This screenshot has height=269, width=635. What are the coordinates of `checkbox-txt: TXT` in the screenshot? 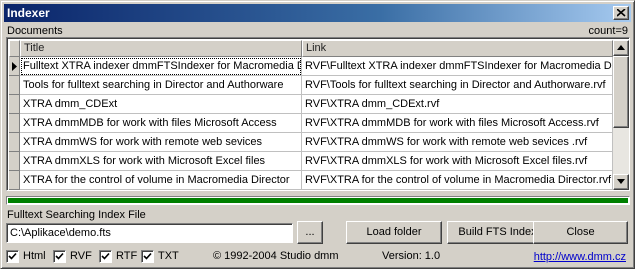 It's located at (162, 257).